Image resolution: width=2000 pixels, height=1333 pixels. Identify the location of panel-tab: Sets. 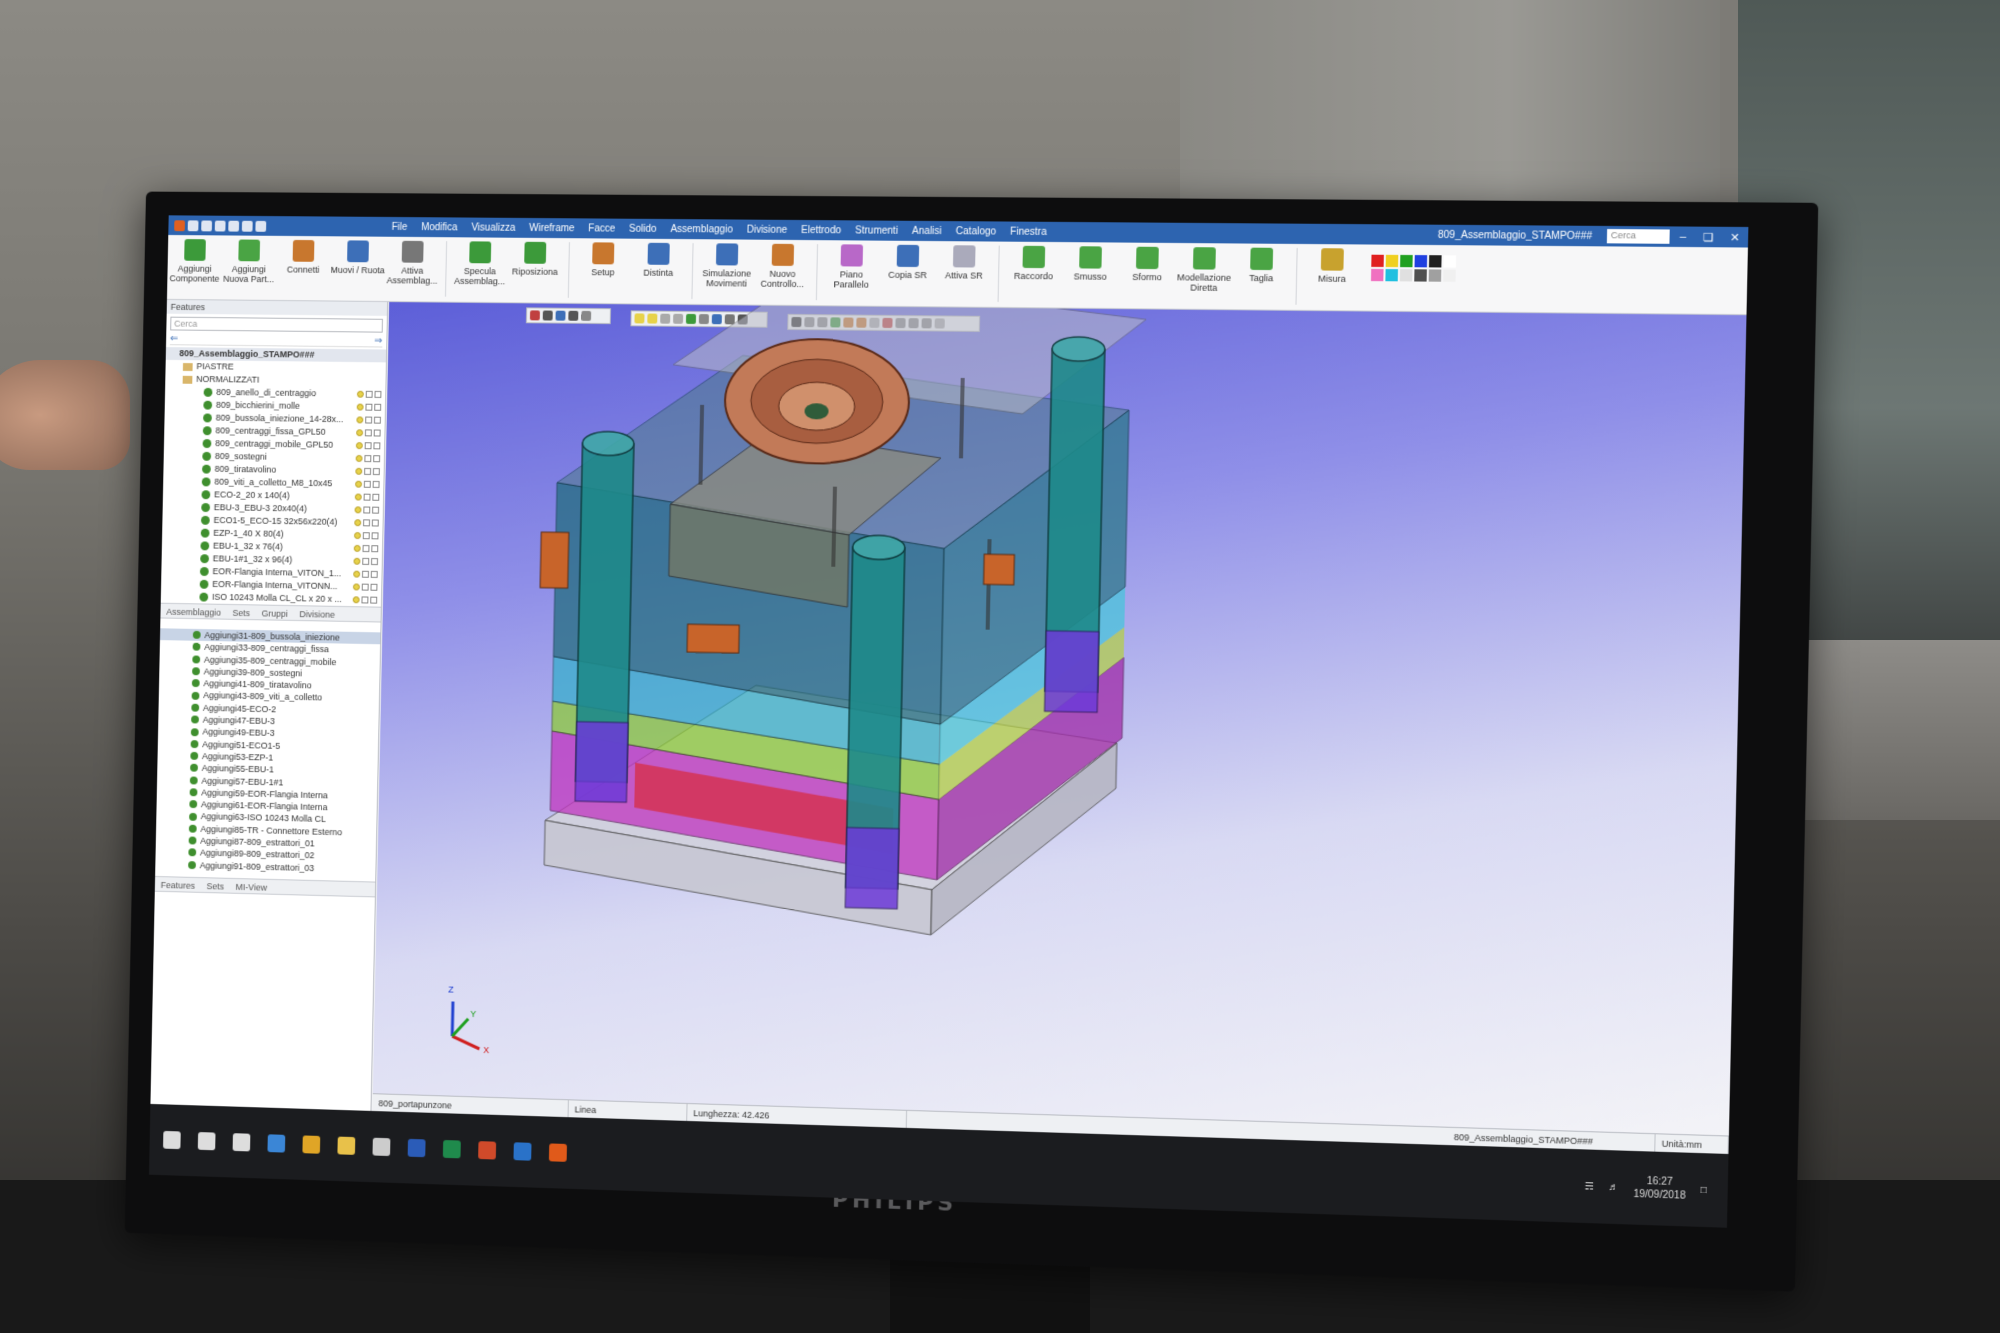
(215, 885).